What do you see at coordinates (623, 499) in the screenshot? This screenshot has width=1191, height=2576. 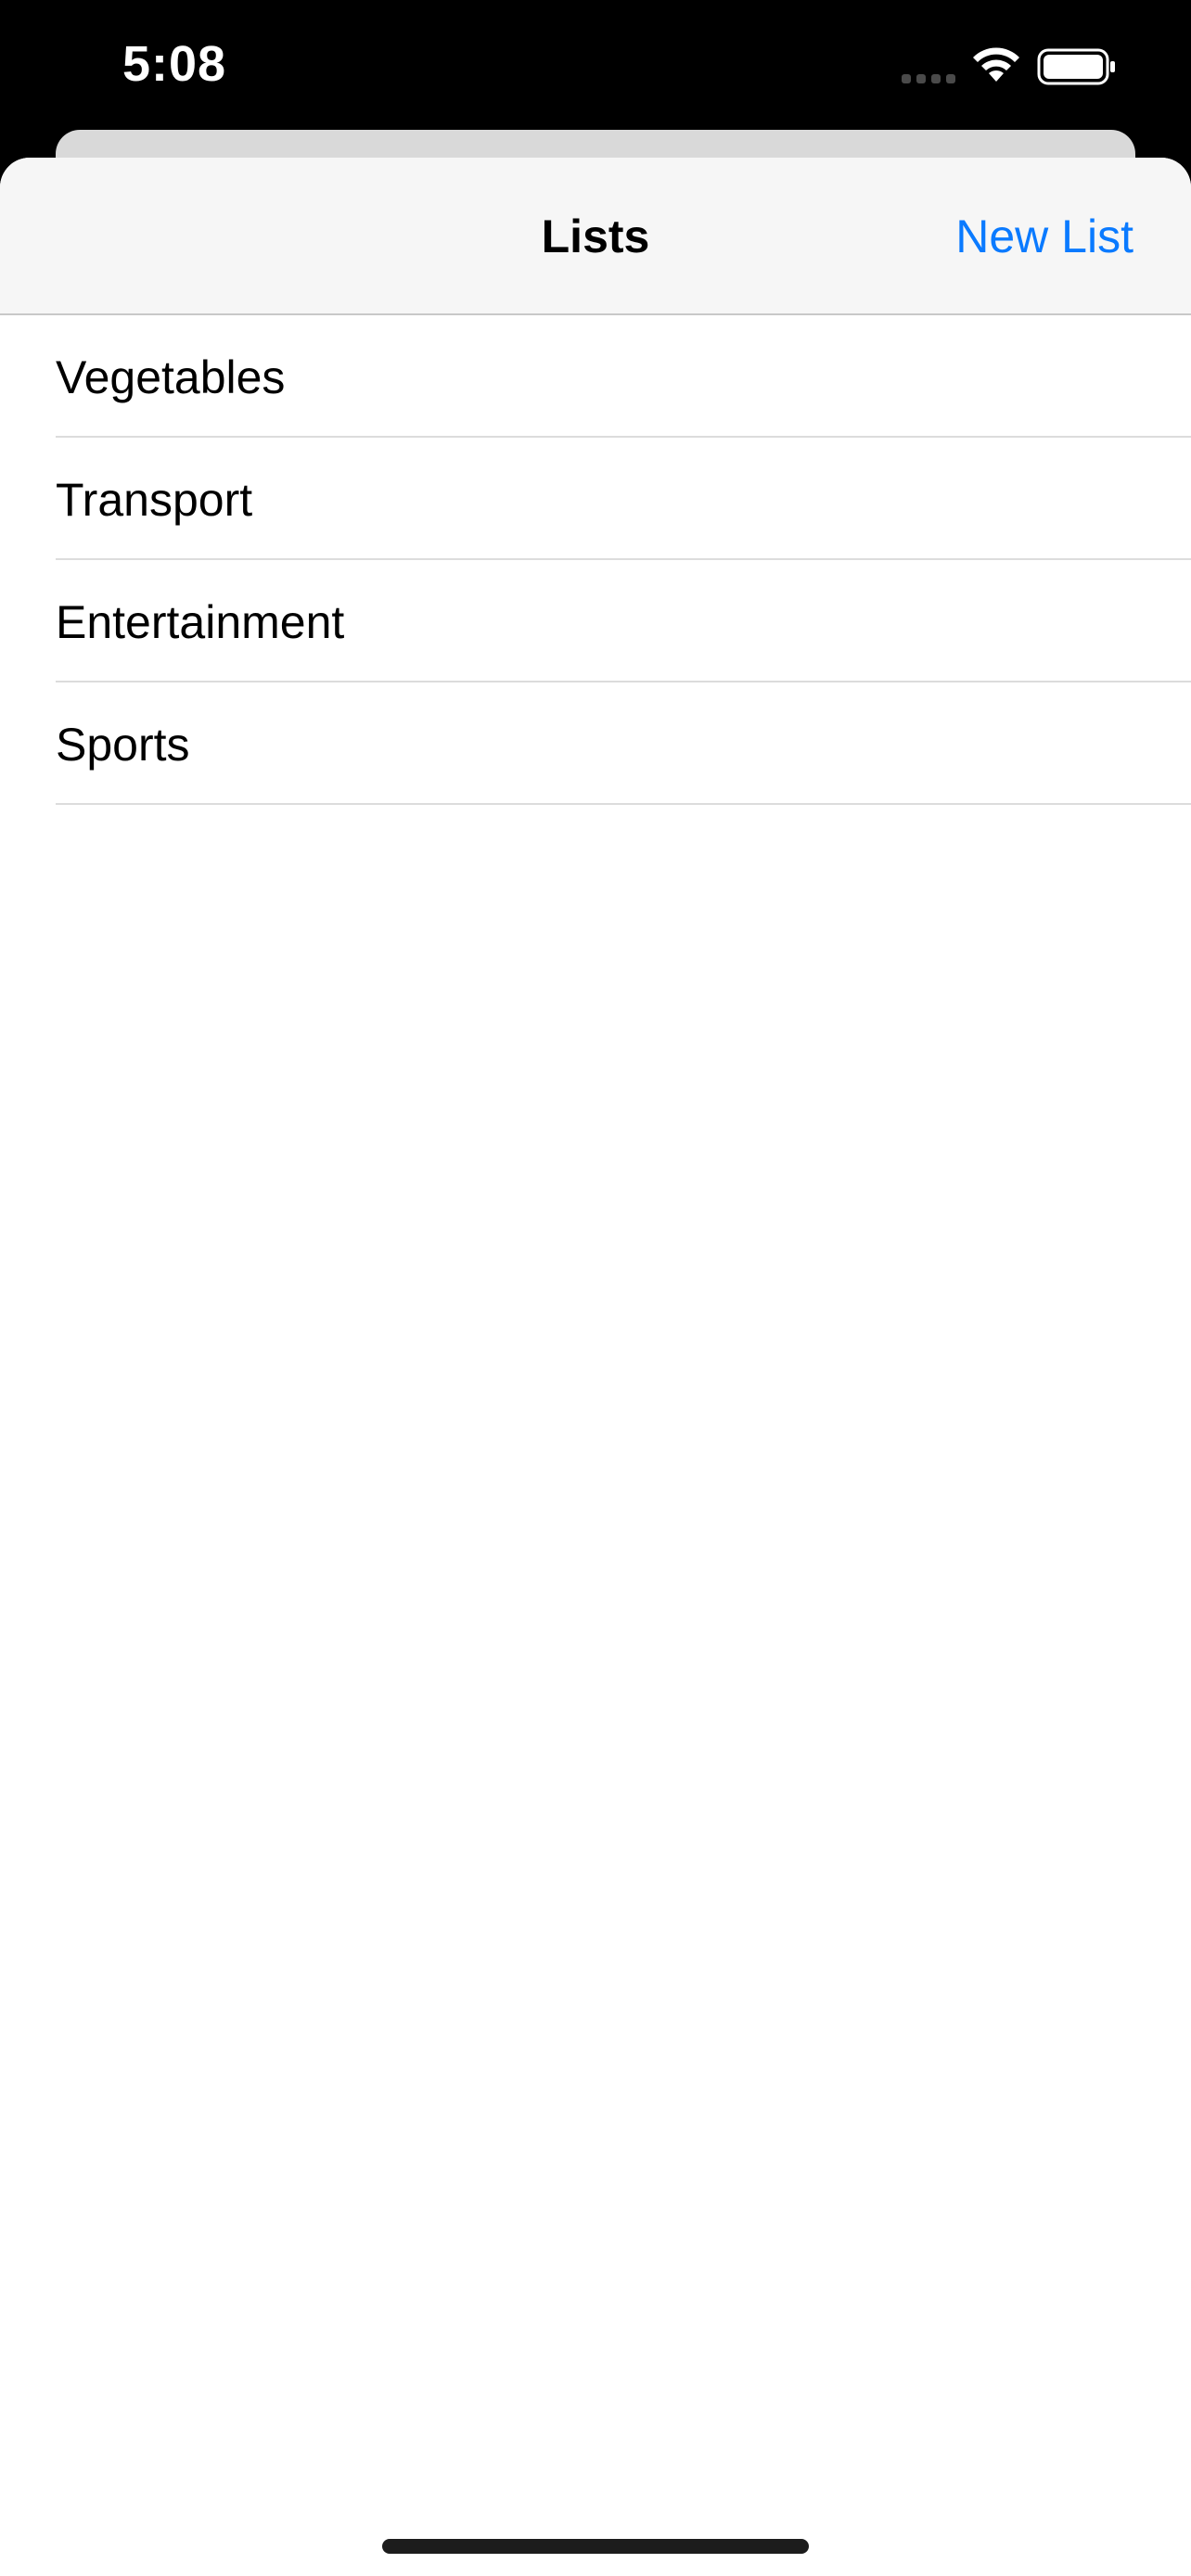 I see `list-item-transport: Transport` at bounding box center [623, 499].